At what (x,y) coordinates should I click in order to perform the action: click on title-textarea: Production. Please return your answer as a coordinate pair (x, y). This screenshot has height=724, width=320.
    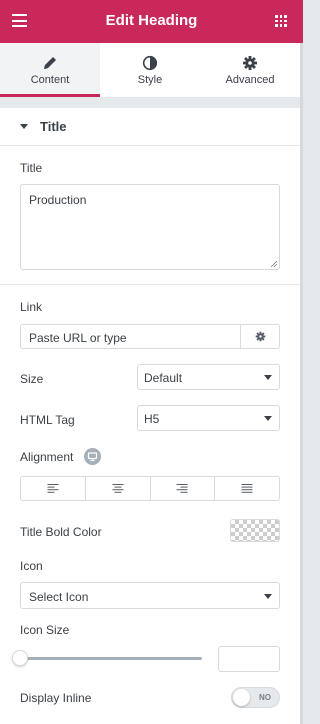
    Looking at the image, I should click on (150, 227).